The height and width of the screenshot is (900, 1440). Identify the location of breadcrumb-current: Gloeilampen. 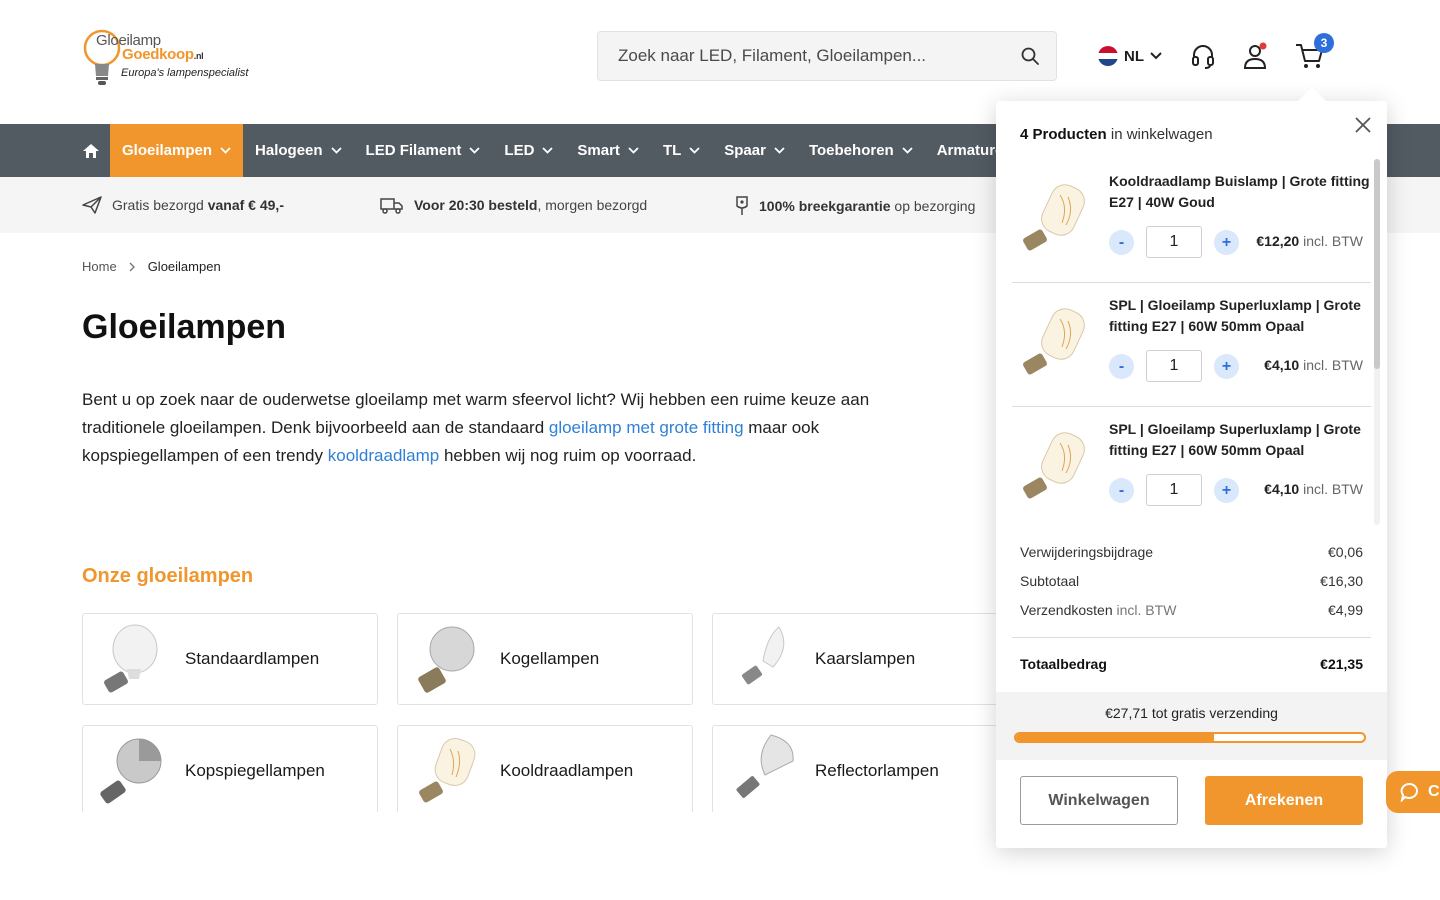
(184, 266).